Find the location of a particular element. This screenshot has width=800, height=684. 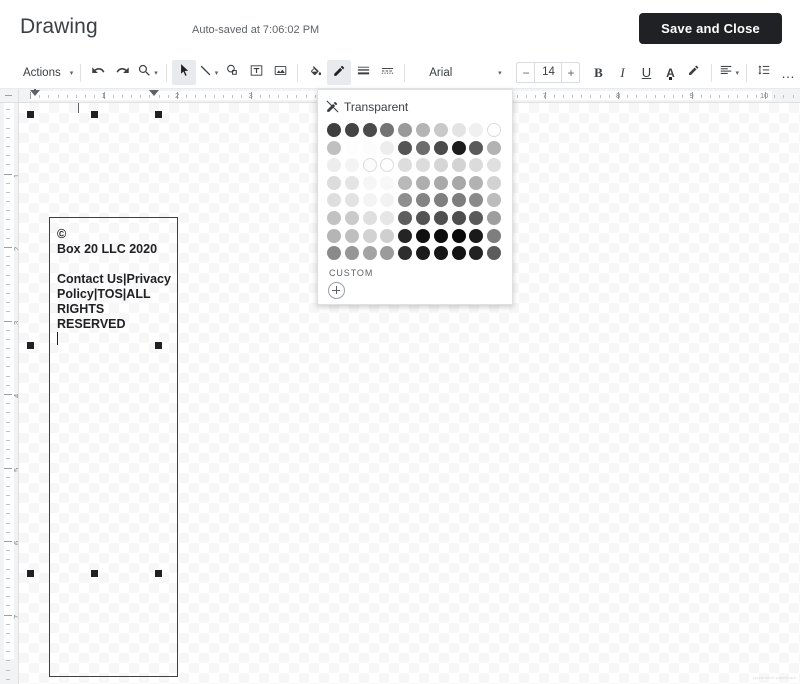

selection-handle-se is located at coordinates (158, 573).